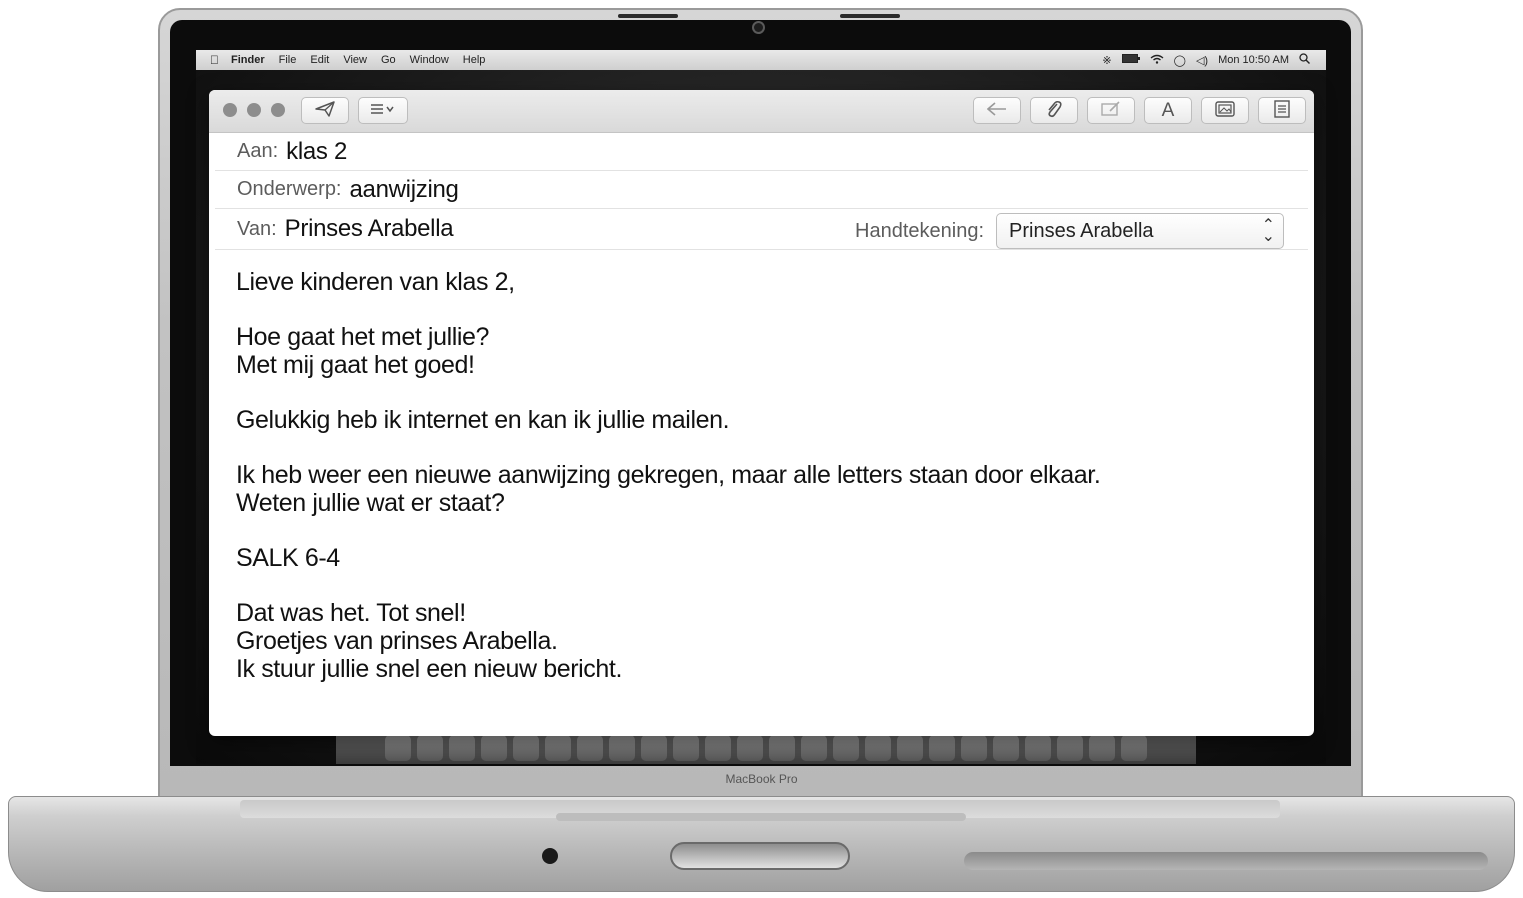 The height and width of the screenshot is (898, 1523). I want to click on menu-view: View, so click(355, 60).